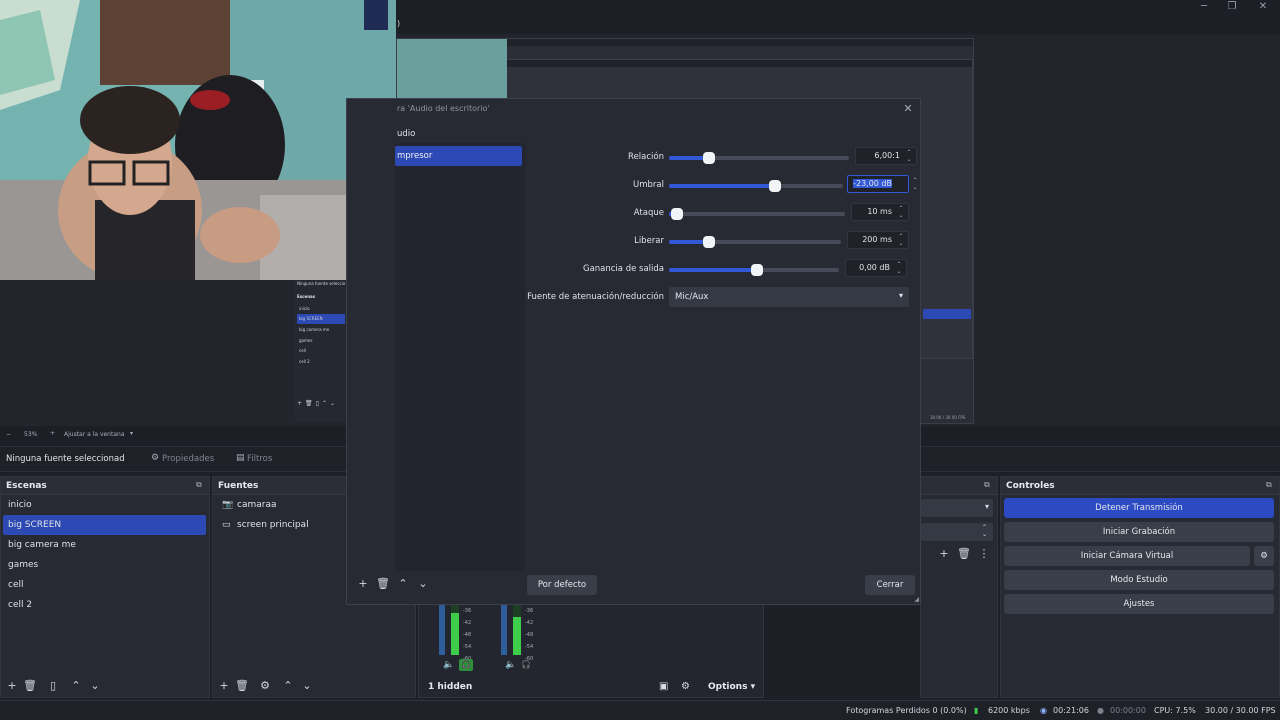 The image size is (1280, 720). What do you see at coordinates (1139, 532) in the screenshot?
I see `start-recording-button: Iniciar Grabación` at bounding box center [1139, 532].